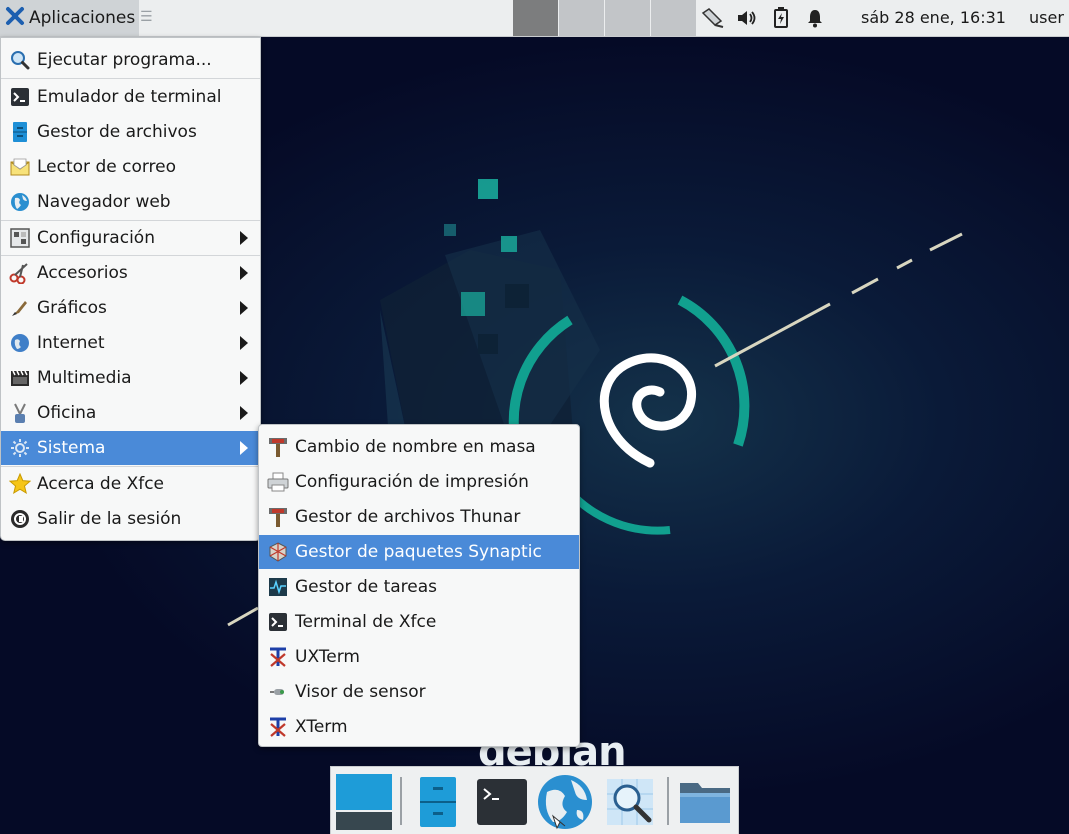 This screenshot has width=1069, height=834. I want to click on menu-item-label: Salir de la sesión, so click(109, 519).